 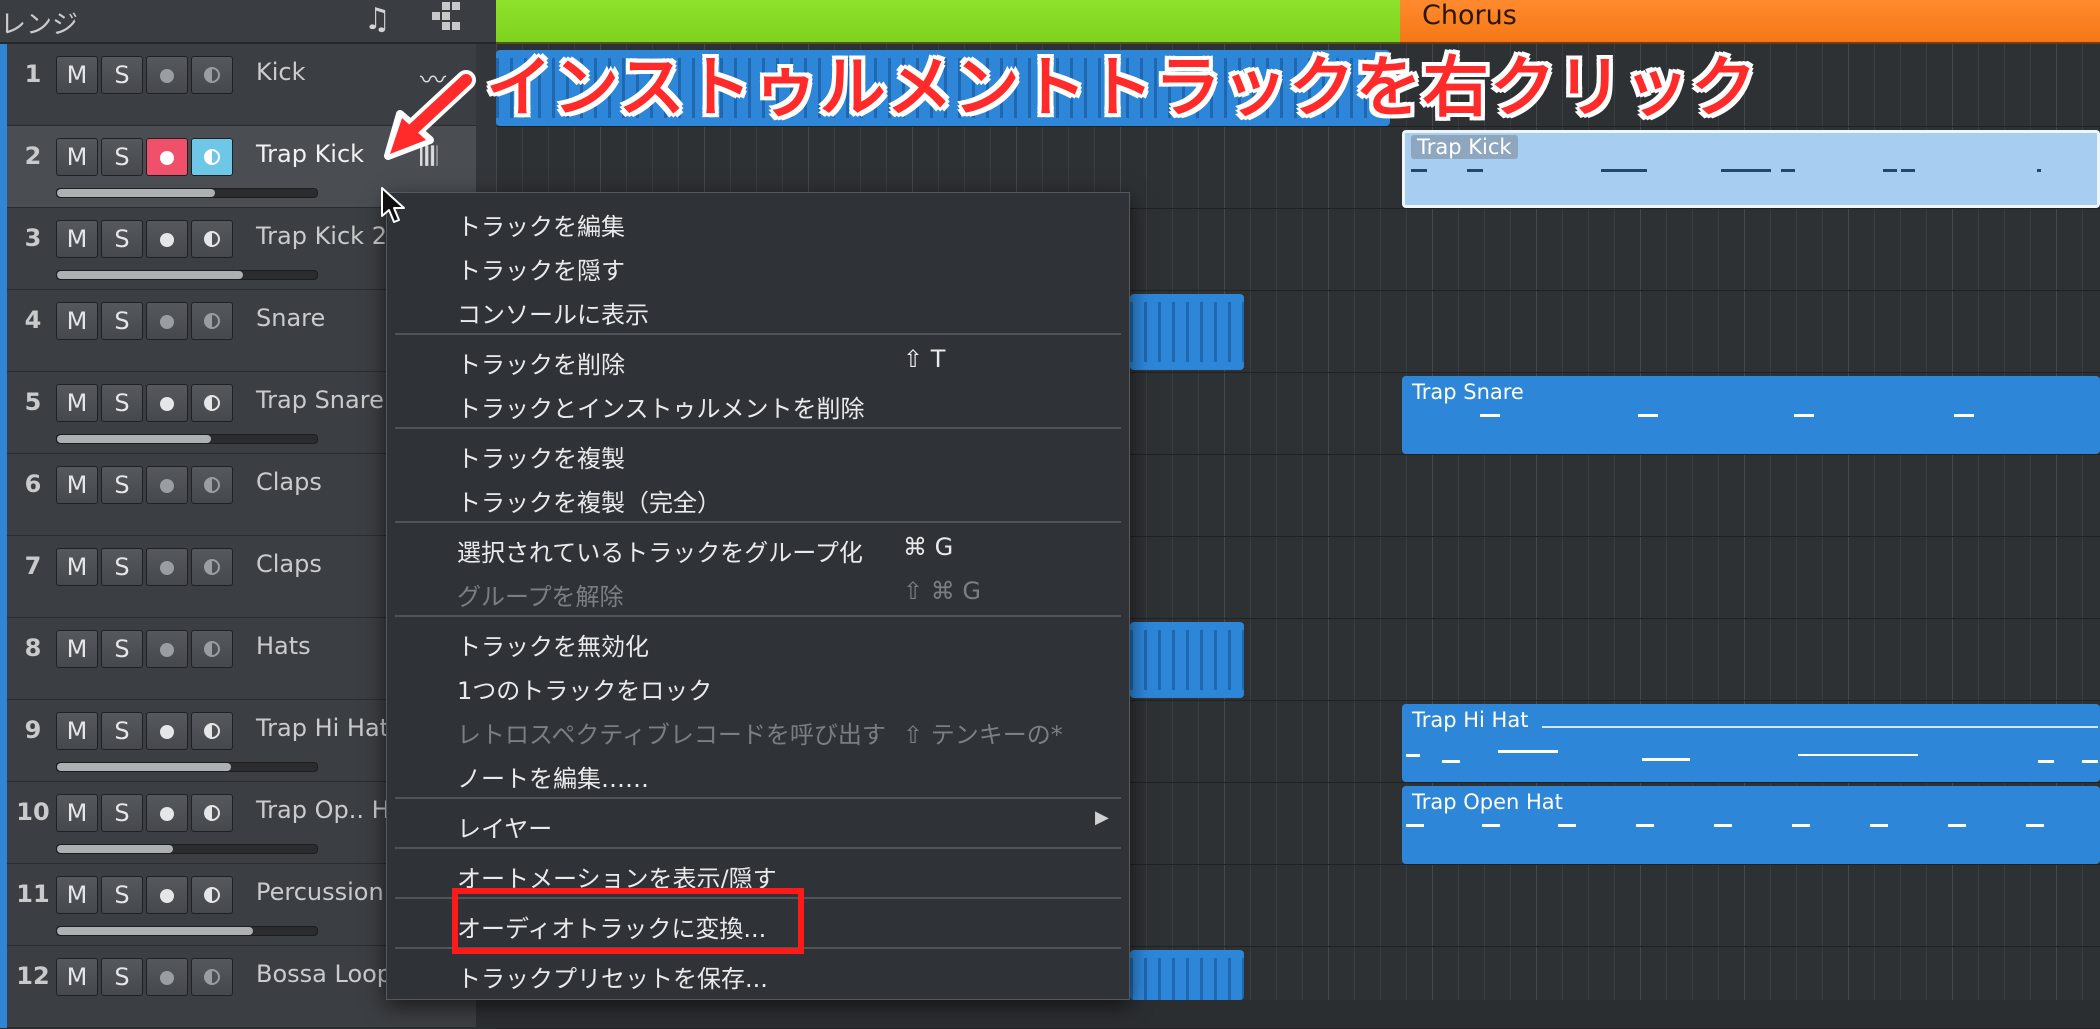 What do you see at coordinates (541, 362) in the screenshot?
I see `menu-item-delete-track: トラックを削除` at bounding box center [541, 362].